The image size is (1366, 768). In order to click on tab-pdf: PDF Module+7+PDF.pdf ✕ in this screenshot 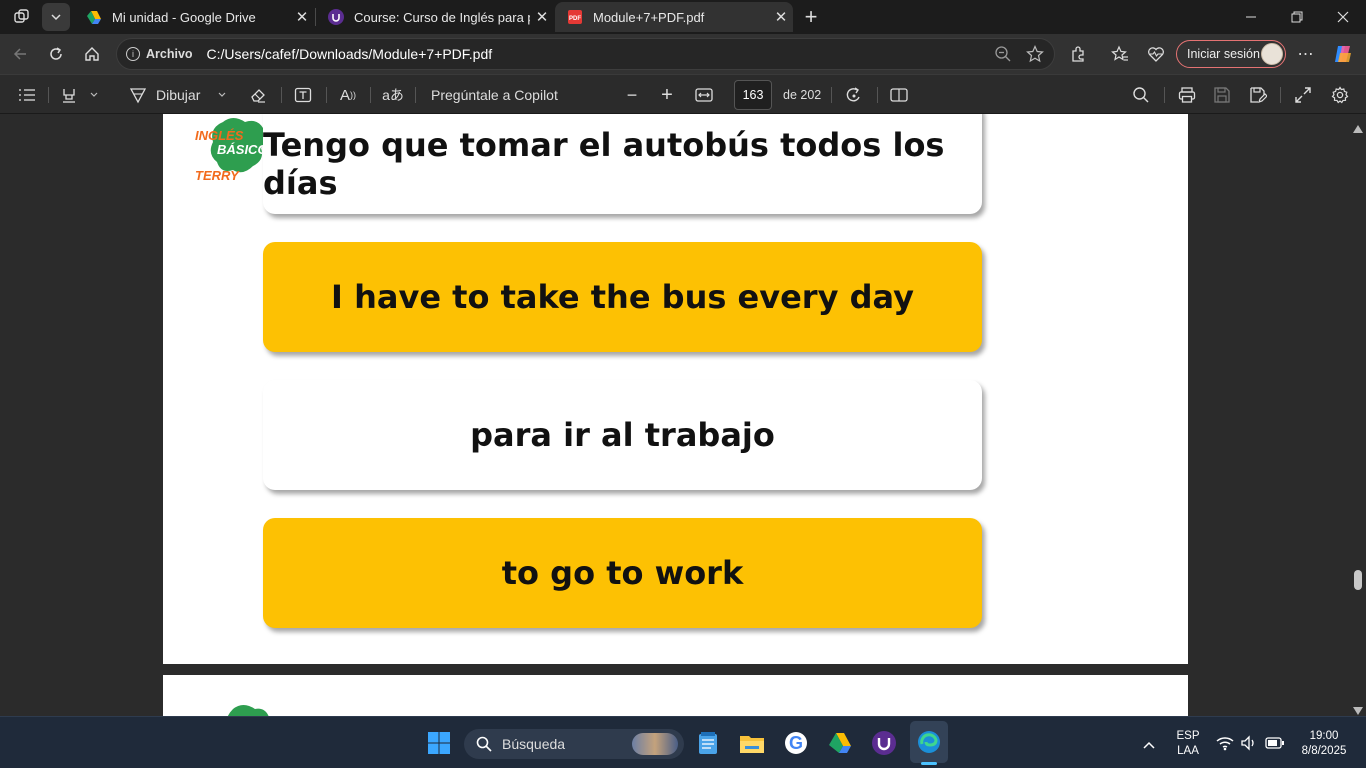, I will do `click(674, 17)`.